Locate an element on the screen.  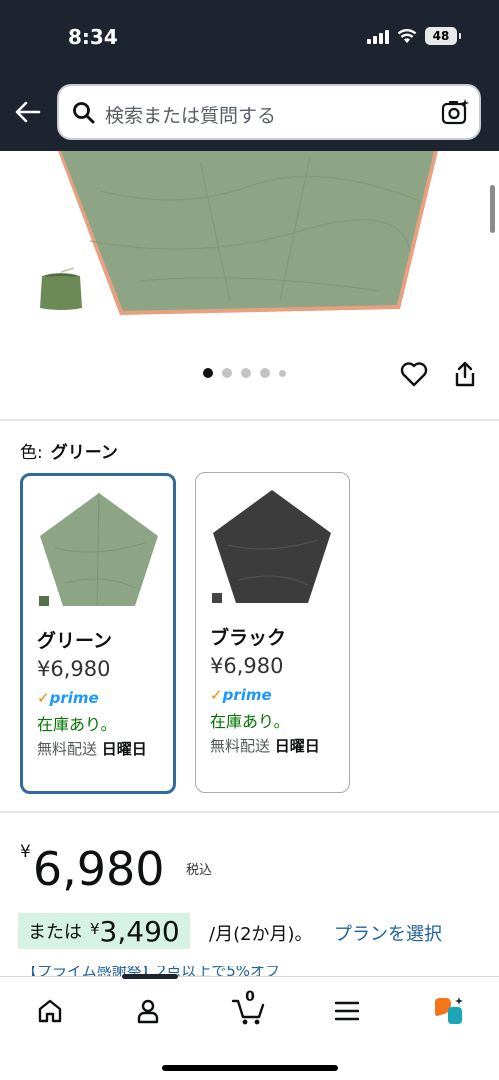
home-indicator is located at coordinates (250, 1068).